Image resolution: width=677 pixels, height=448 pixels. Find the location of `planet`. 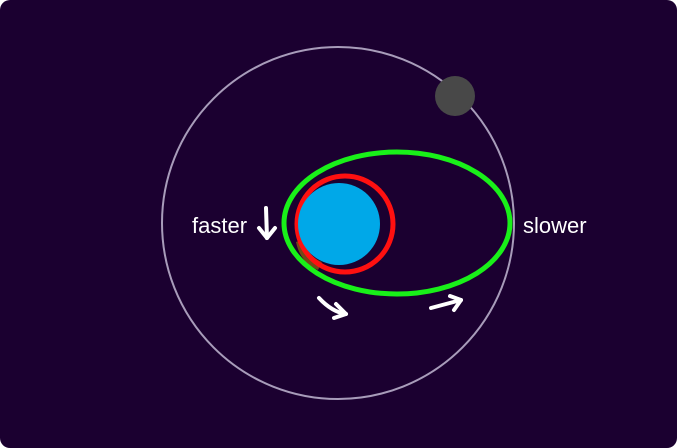

planet is located at coordinates (339, 224).